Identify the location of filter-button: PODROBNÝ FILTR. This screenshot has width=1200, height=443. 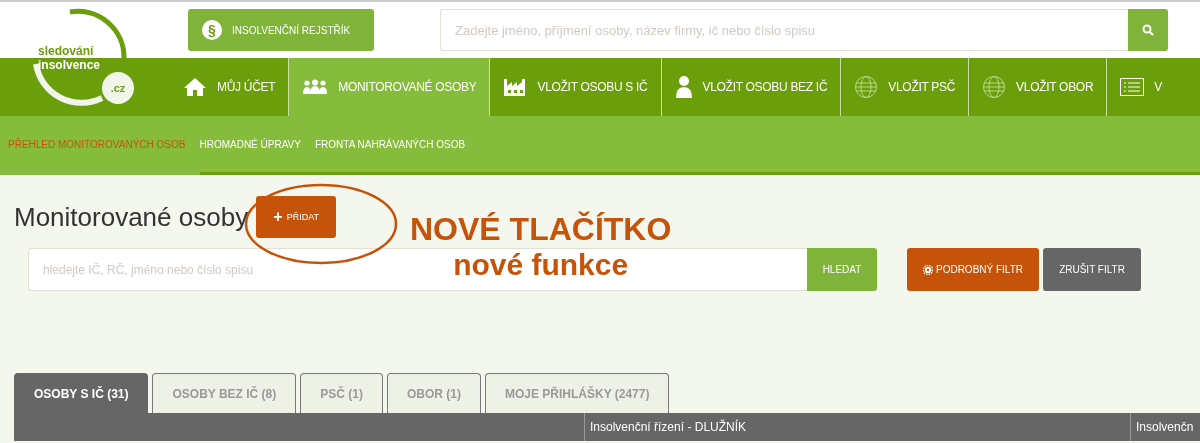
(973, 269).